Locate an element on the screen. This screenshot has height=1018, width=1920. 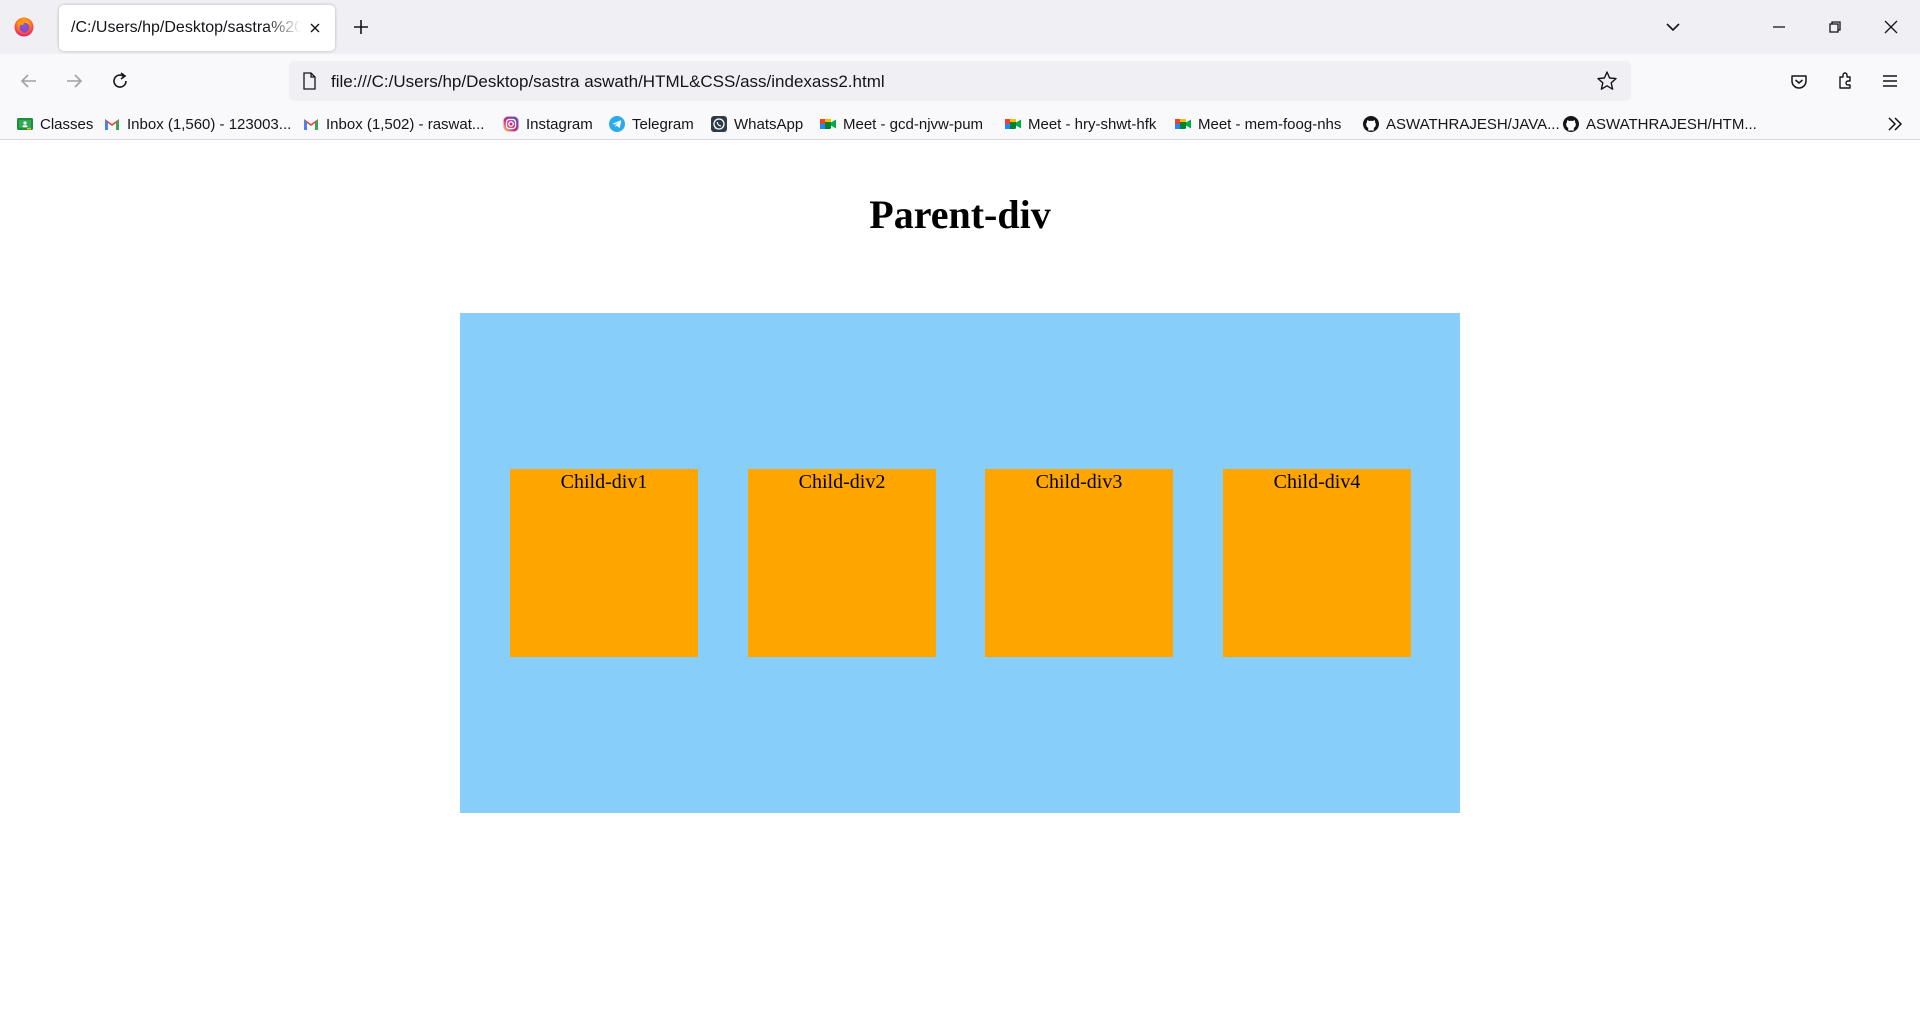
classroom-icon is located at coordinates (25, 124).